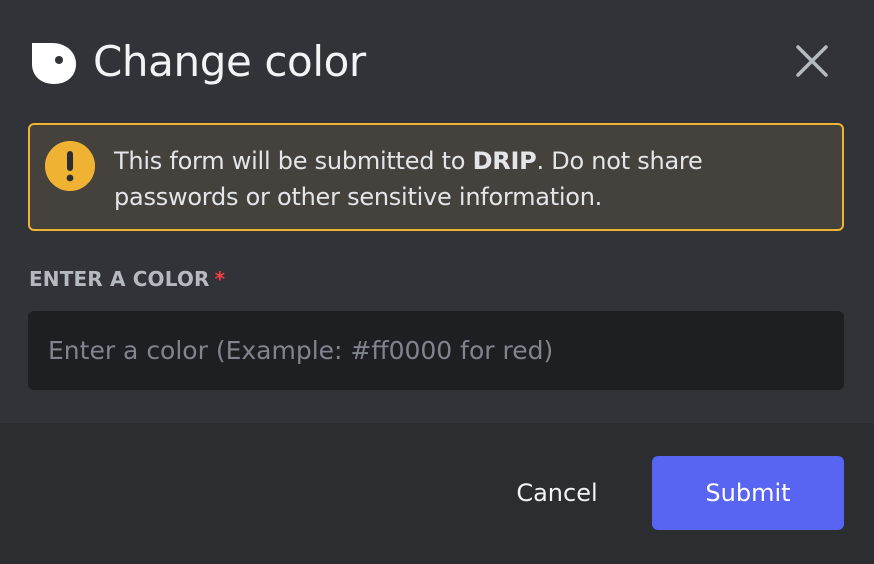 Image resolution: width=874 pixels, height=564 pixels. Describe the element at coordinates (748, 493) in the screenshot. I see `submit-button: Submit` at that location.